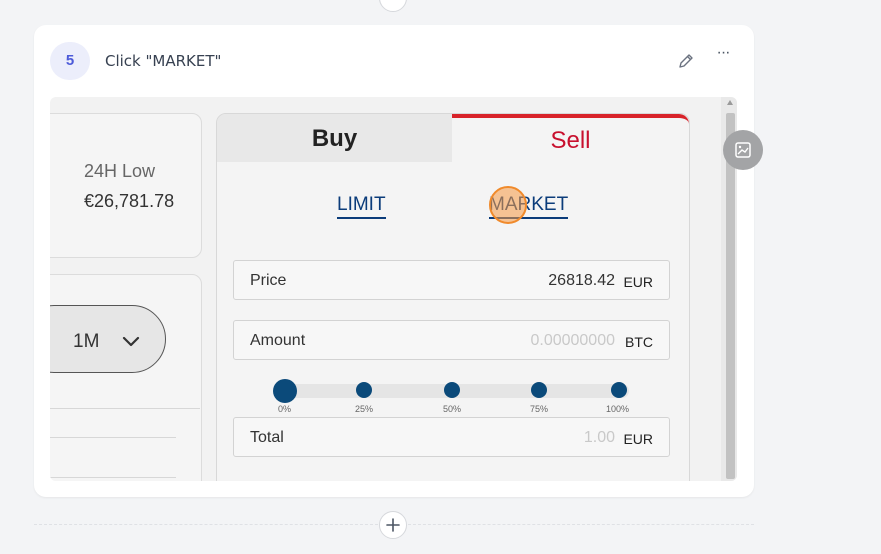 The width and height of the screenshot is (881, 554). Describe the element at coordinates (572, 340) in the screenshot. I see `amount-placeholder: 0.00000000` at that location.